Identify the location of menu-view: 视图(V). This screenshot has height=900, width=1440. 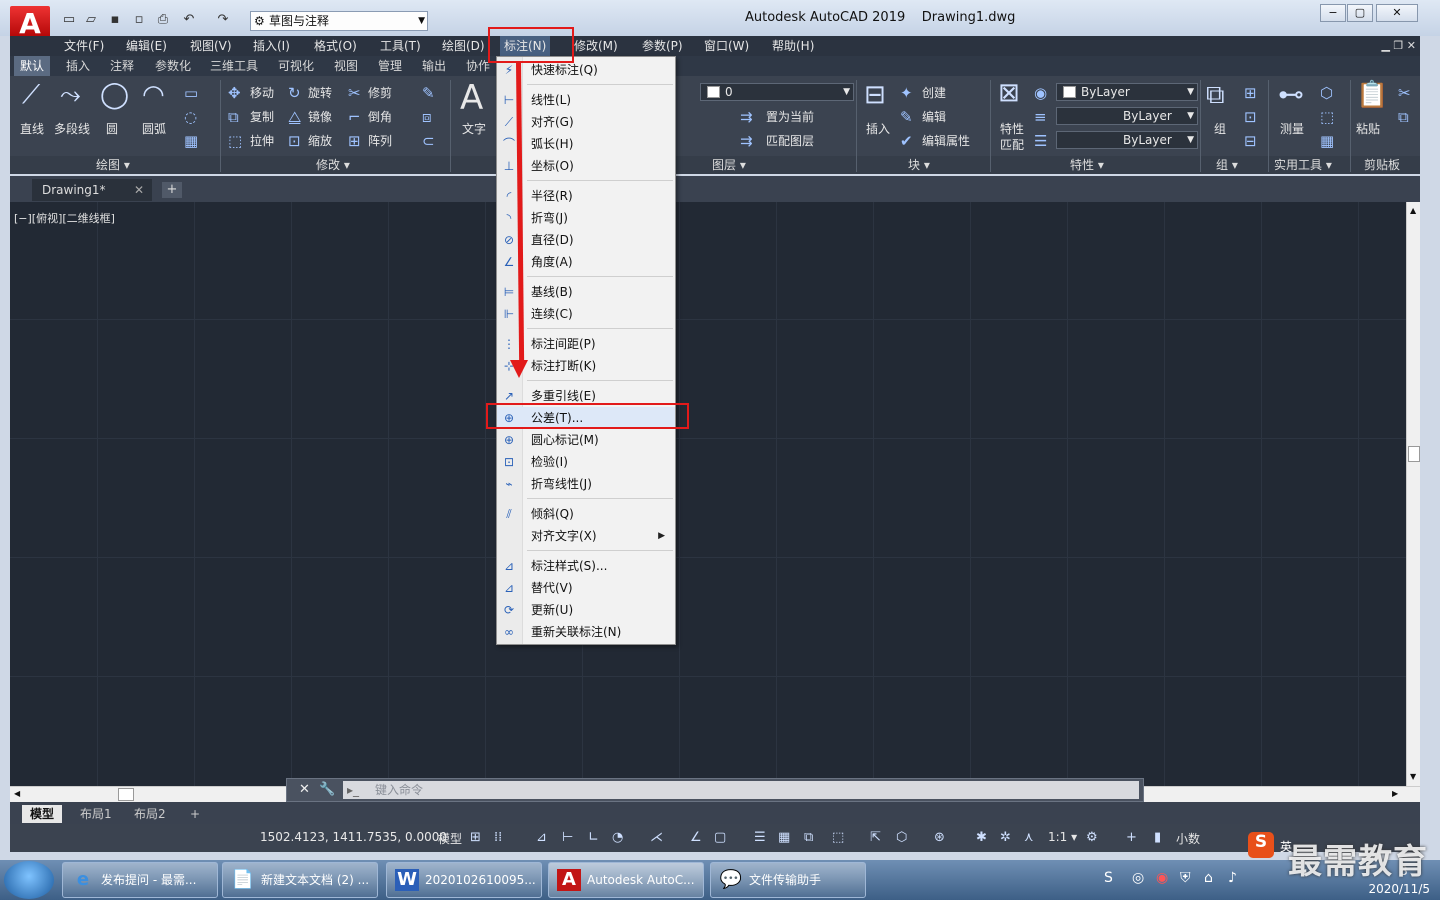
(211, 46).